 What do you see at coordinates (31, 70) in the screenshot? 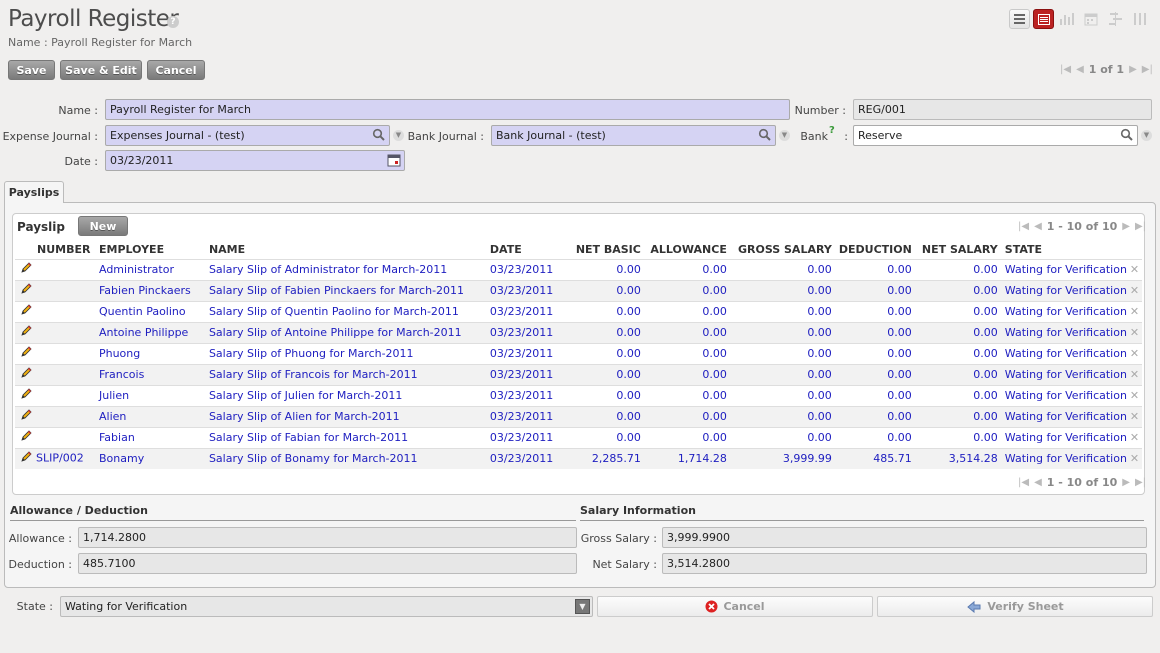
I see `save-button: Save` at bounding box center [31, 70].